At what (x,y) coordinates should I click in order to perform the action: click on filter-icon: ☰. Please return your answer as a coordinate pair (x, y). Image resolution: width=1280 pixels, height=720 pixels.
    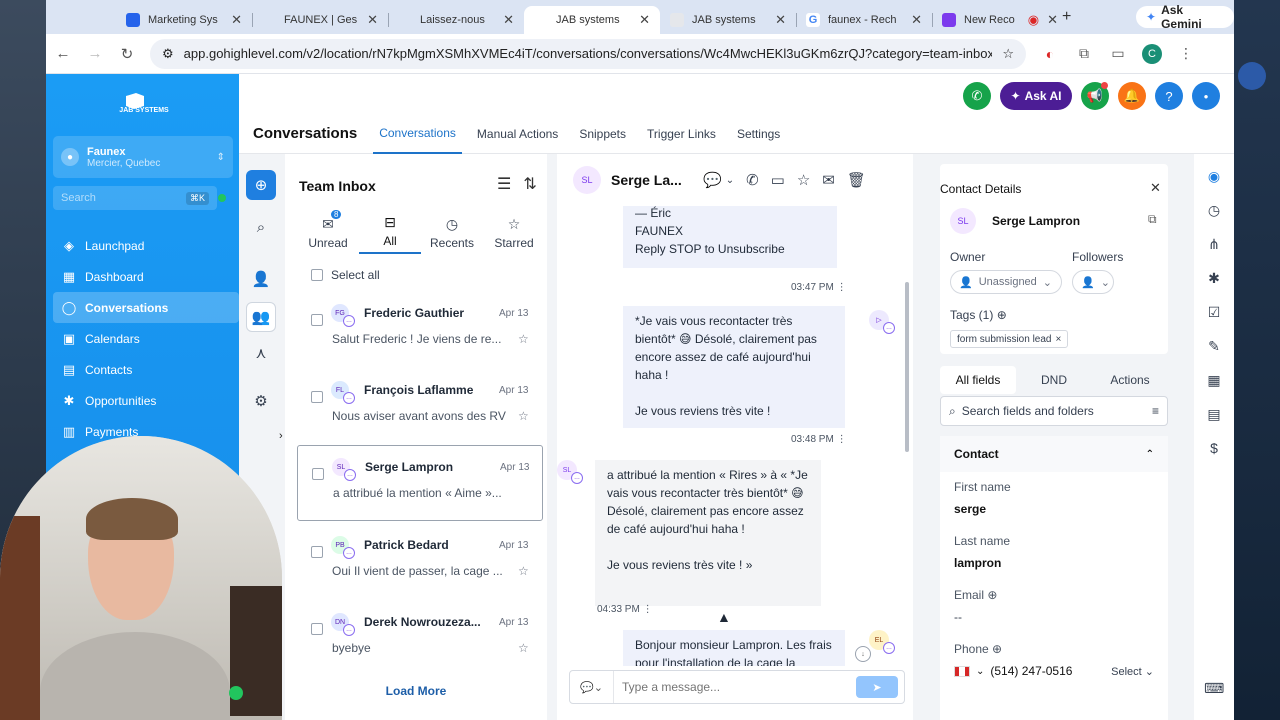
    Looking at the image, I should click on (504, 184).